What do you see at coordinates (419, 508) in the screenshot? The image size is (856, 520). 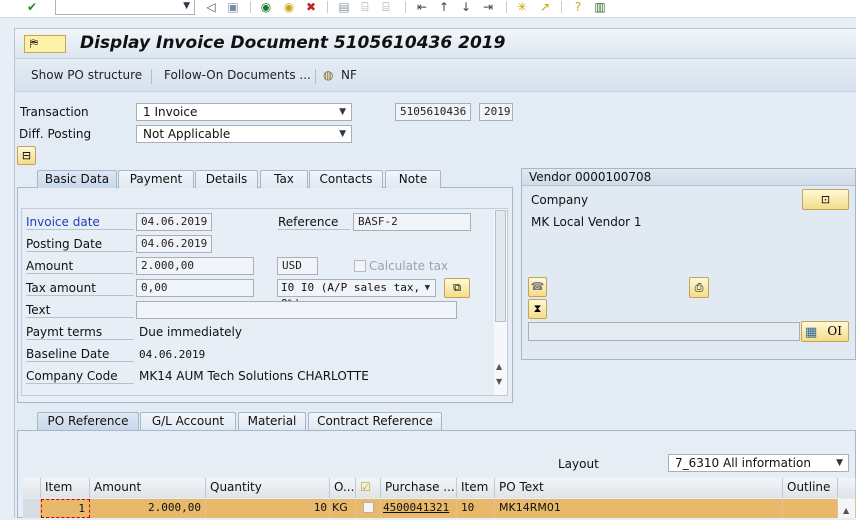 I see `cell-purchase-order-link: 4500041321` at bounding box center [419, 508].